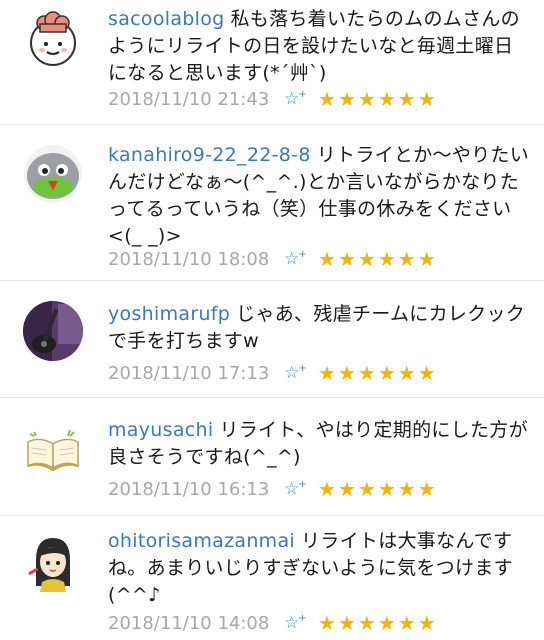  What do you see at coordinates (166, 19) in the screenshot?
I see `comment-username: sacoolablog` at bounding box center [166, 19].